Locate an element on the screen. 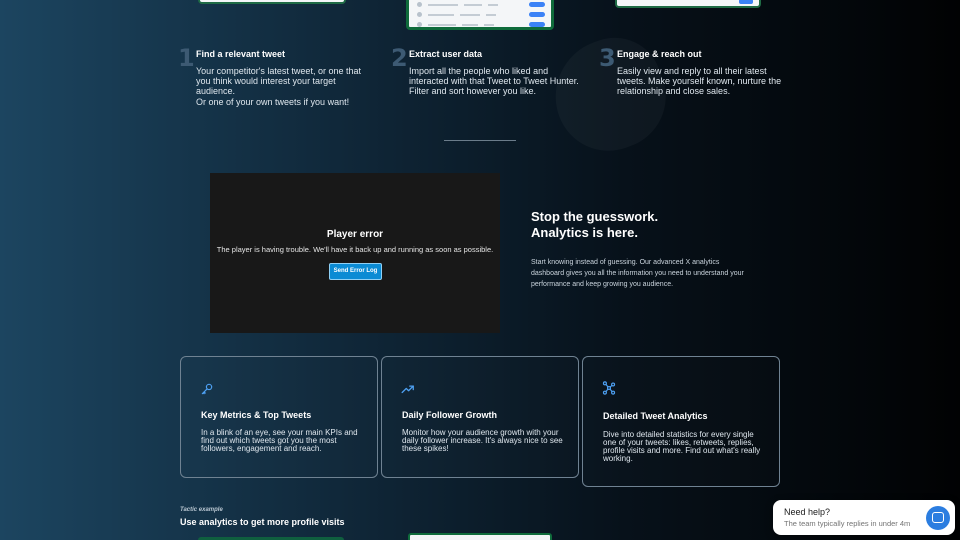  tactic-title: Use analytics to get more profile visits is located at coordinates (262, 522).